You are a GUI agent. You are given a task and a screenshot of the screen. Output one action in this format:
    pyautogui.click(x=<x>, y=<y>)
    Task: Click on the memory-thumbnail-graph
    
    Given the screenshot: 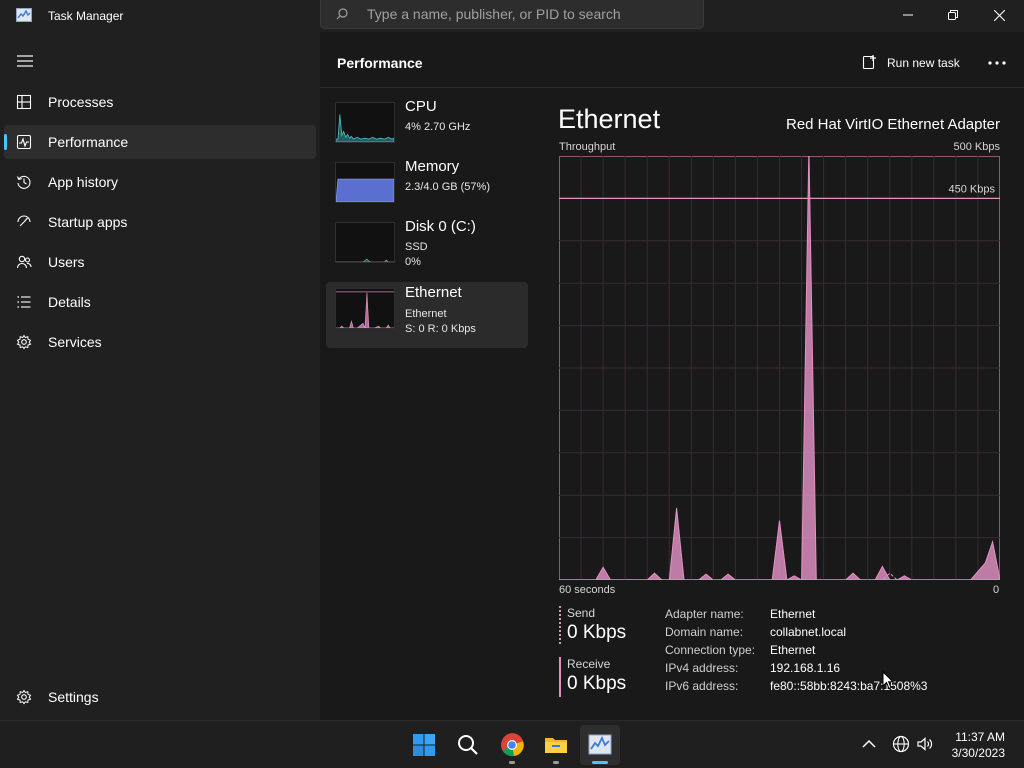 What is the action you would take?
    pyautogui.click(x=365, y=182)
    